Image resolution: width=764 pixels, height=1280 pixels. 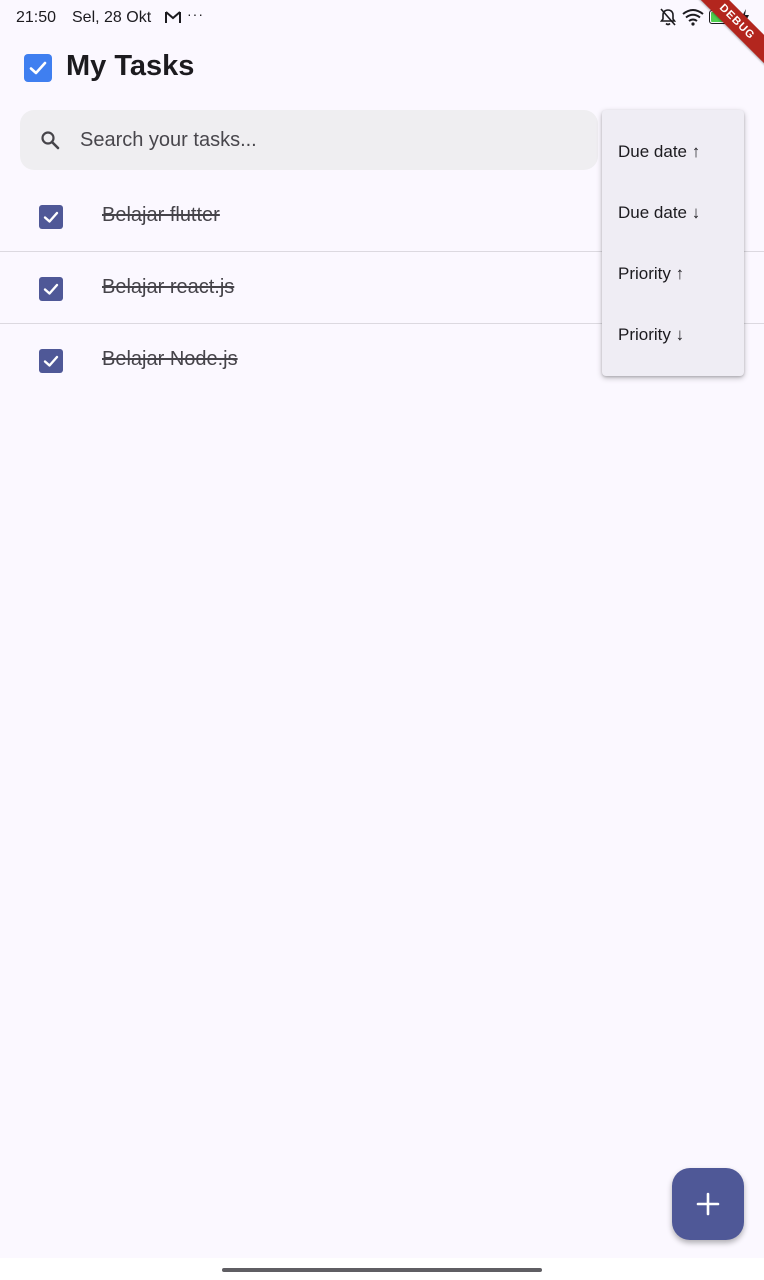 I want to click on app-bar: My Tasks, so click(x=382, y=68).